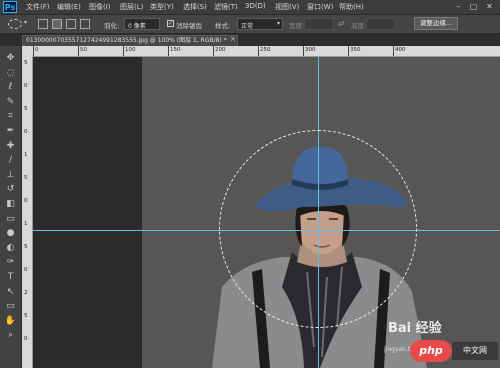  Describe the element at coordinates (43, 24) in the screenshot. I see `new-selection-icon` at that location.